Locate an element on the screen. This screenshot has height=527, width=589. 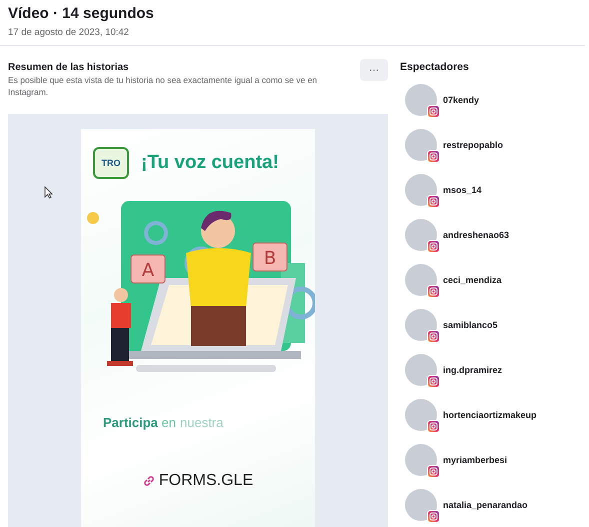
faded-text: nuestra is located at coordinates (202, 422).